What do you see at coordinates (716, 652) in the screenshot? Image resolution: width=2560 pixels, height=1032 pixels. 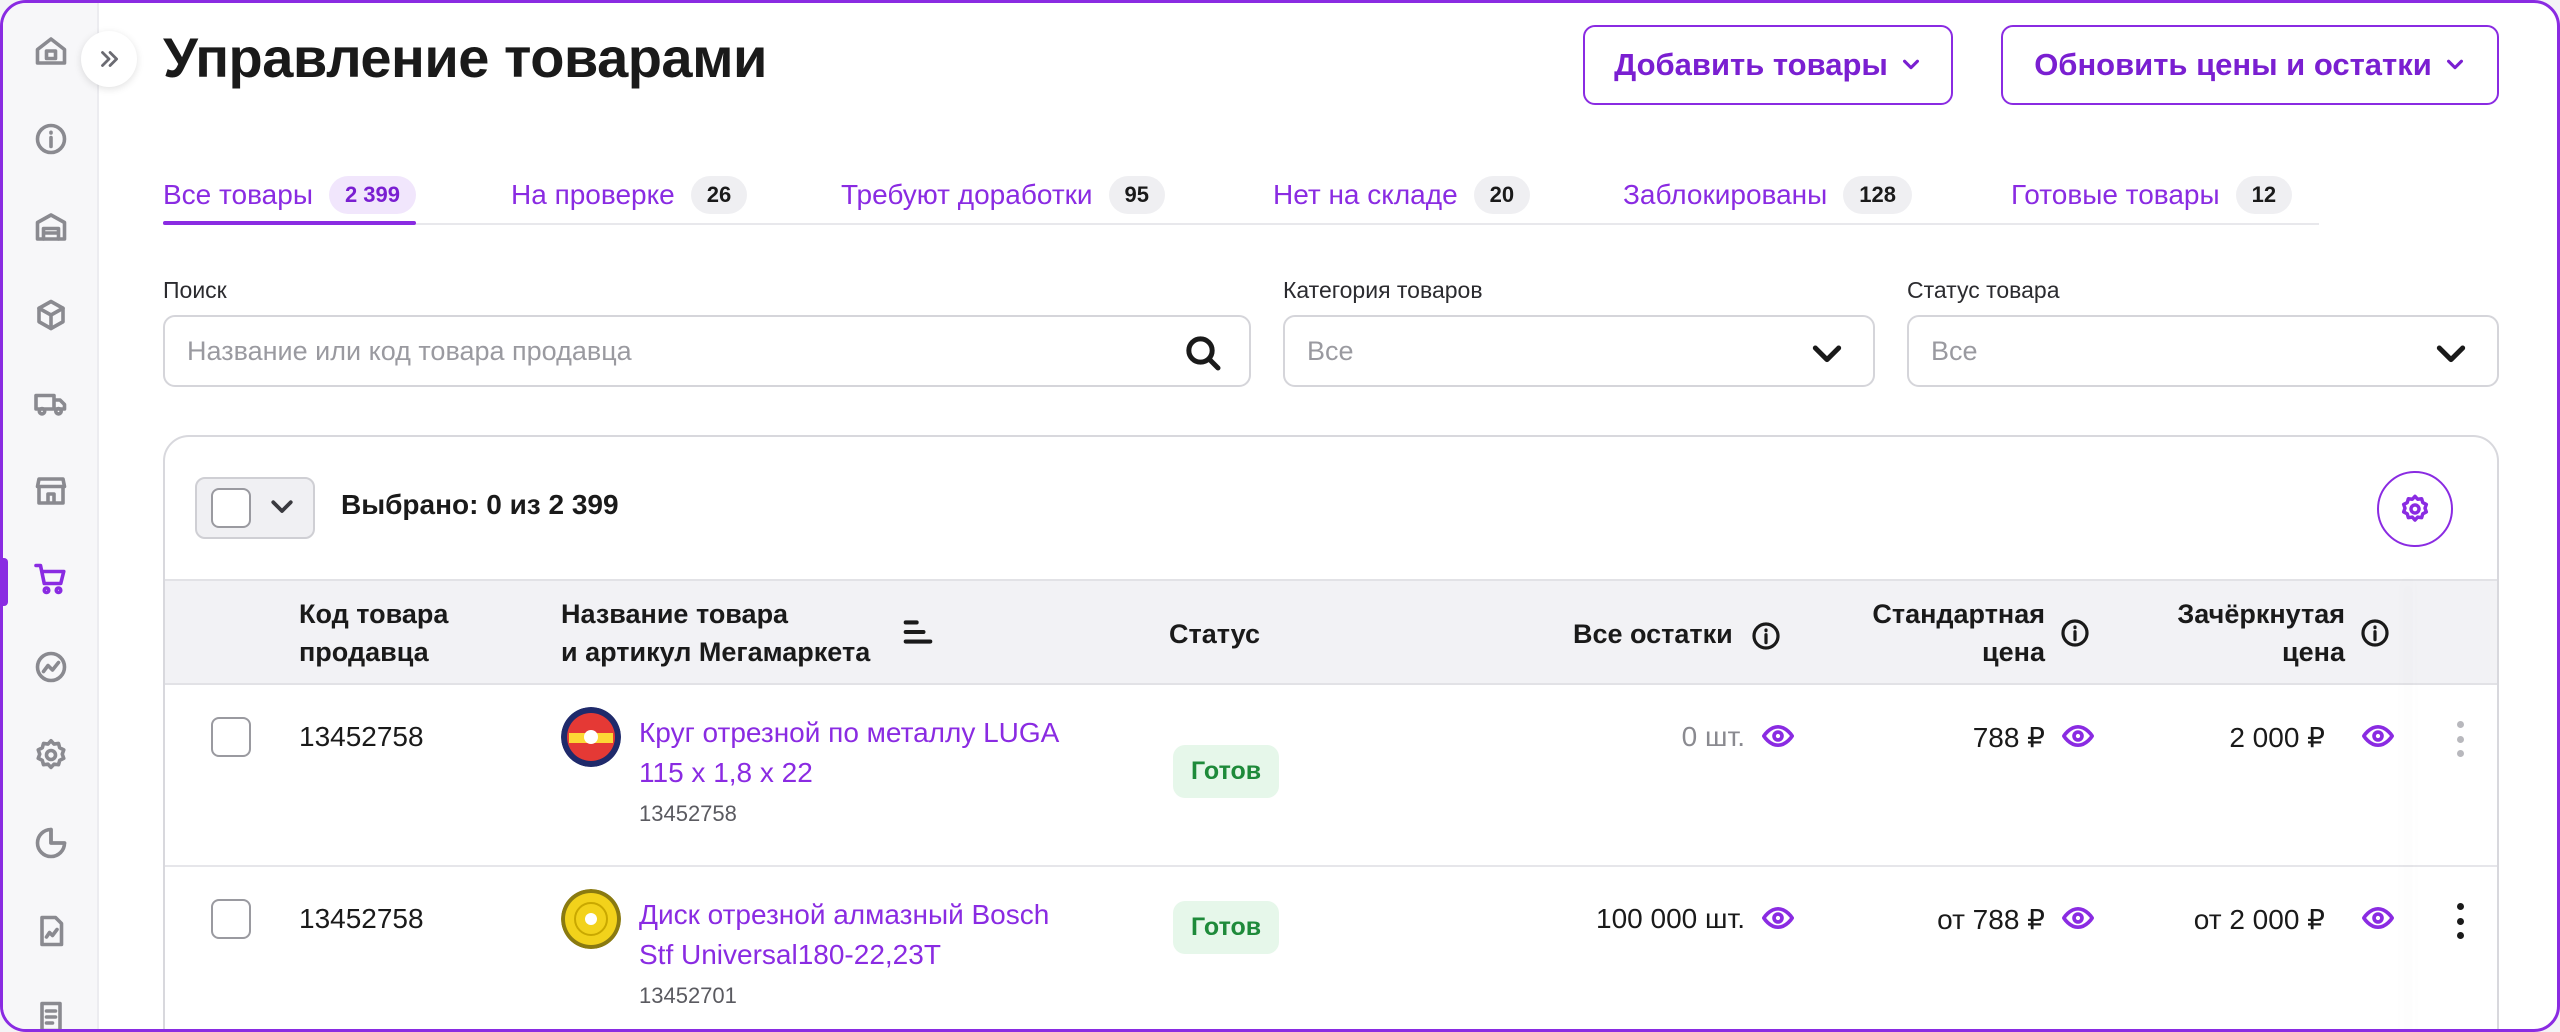 I see `header-text: и артикул Мегамаркета` at bounding box center [716, 652].